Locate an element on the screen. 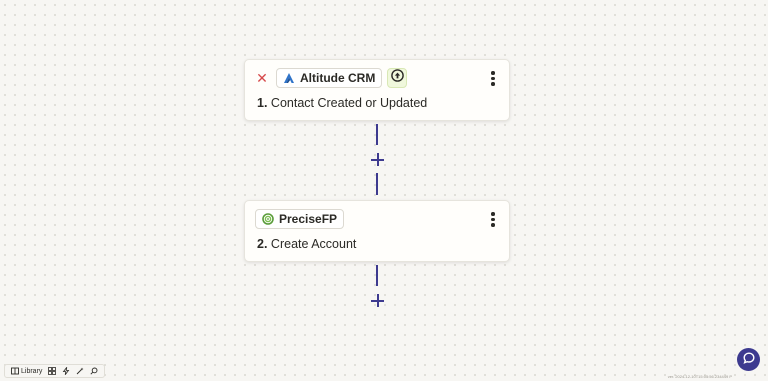 The image size is (768, 381). chat-support-button is located at coordinates (748, 359).